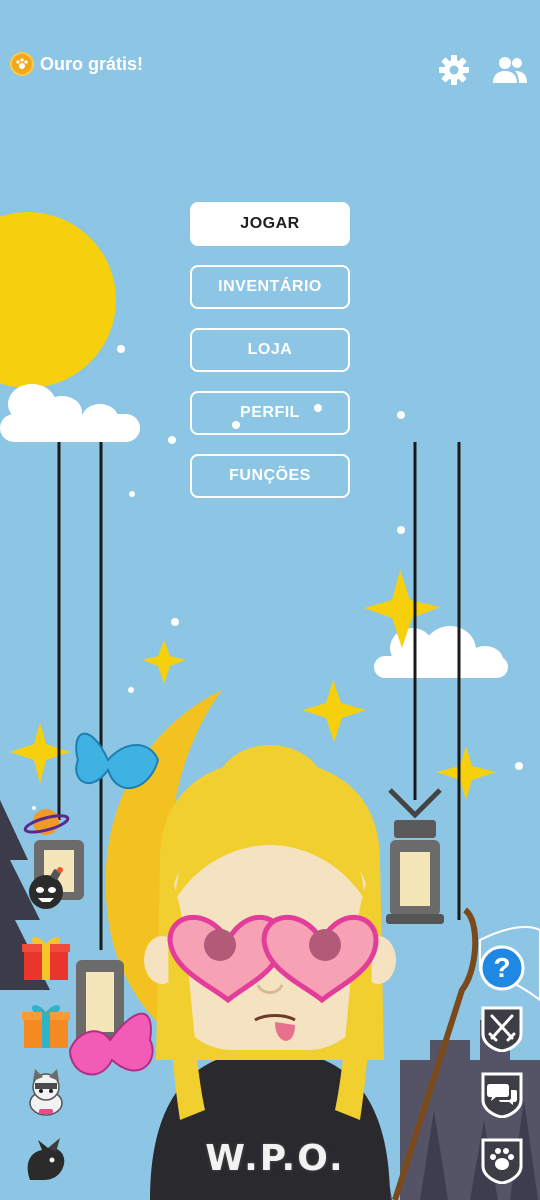 Image resolution: width=540 pixels, height=1200 pixels. I want to click on red-gift-button, so click(46, 956).